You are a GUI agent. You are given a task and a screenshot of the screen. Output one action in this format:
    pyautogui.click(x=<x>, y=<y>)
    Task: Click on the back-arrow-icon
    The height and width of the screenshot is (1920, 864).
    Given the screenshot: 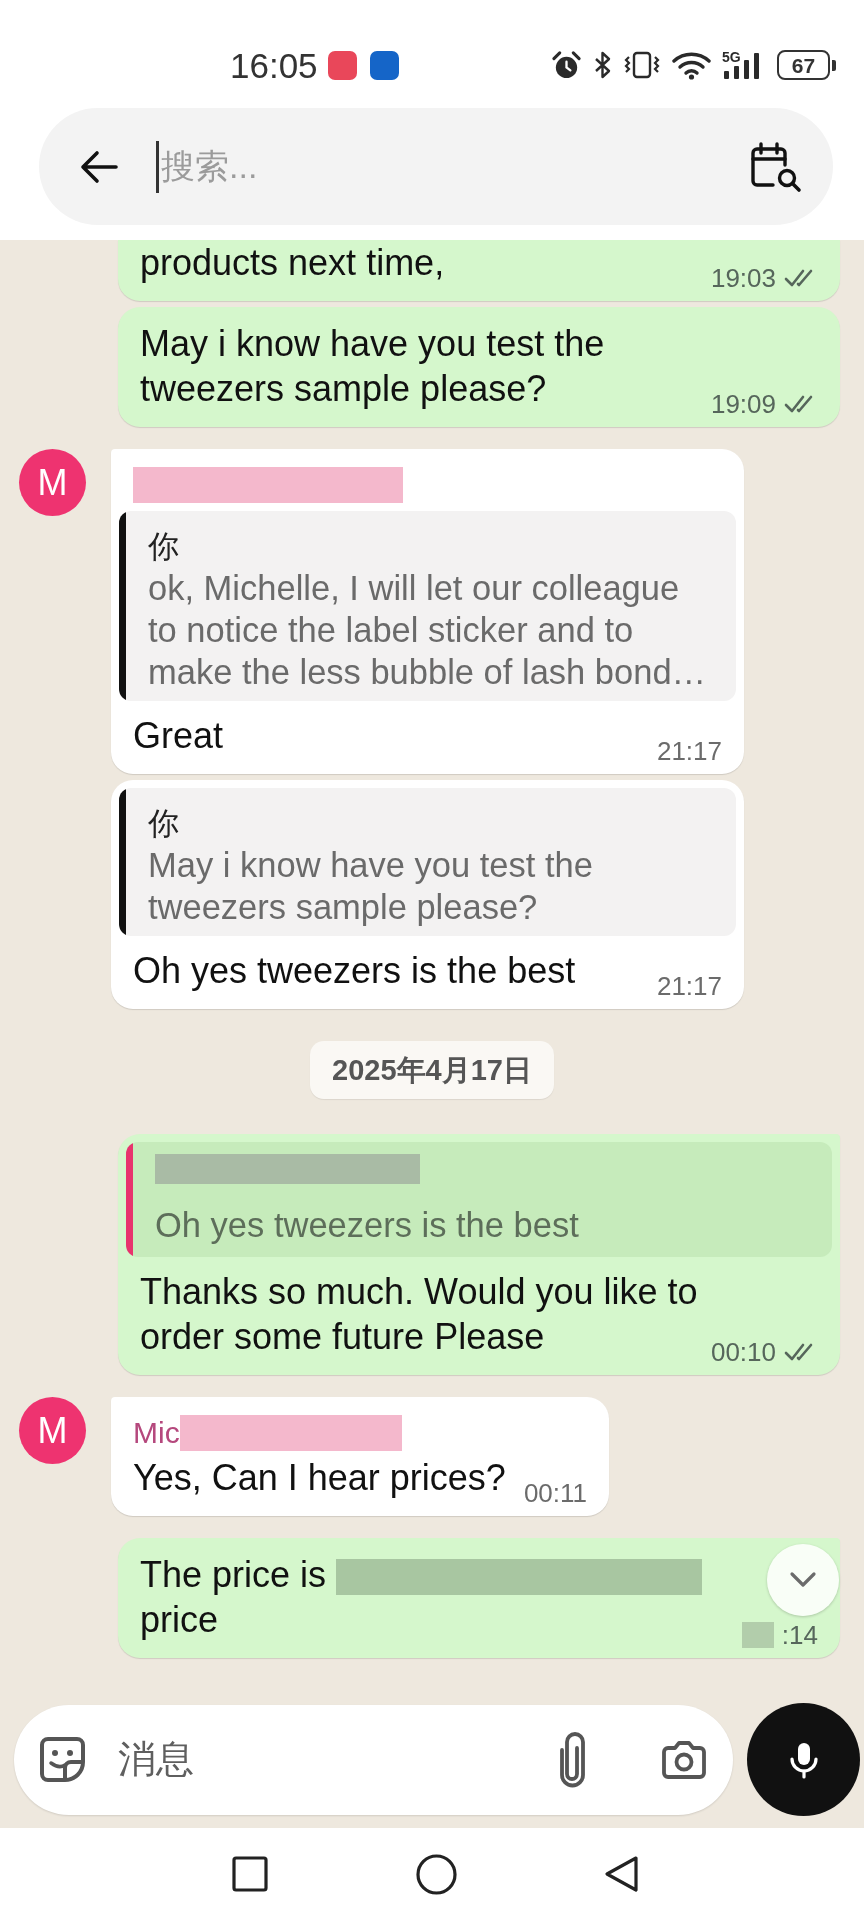 What is the action you would take?
    pyautogui.click(x=98, y=166)
    